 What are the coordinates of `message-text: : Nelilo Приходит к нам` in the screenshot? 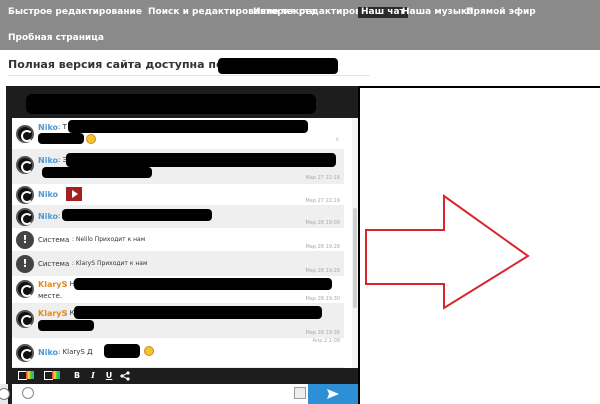 It's located at (109, 239).